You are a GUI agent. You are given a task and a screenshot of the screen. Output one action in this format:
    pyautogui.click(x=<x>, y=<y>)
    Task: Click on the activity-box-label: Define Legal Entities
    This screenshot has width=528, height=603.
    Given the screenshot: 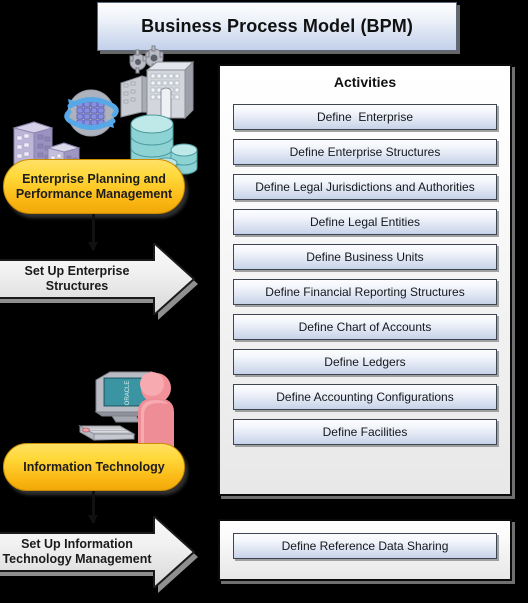 What is the action you would take?
    pyautogui.click(x=365, y=222)
    